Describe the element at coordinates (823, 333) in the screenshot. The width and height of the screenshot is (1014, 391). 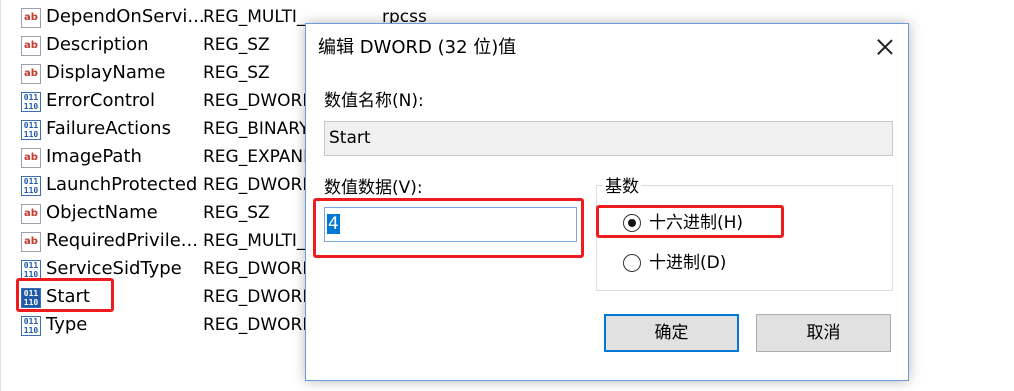
I see `cancel-button: 取消` at that location.